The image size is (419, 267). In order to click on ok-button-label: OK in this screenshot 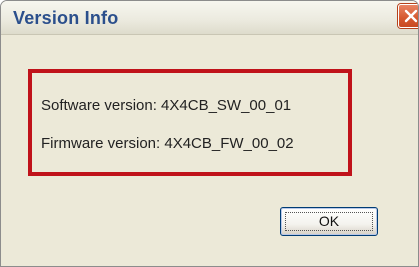, I will do `click(329, 221)`.